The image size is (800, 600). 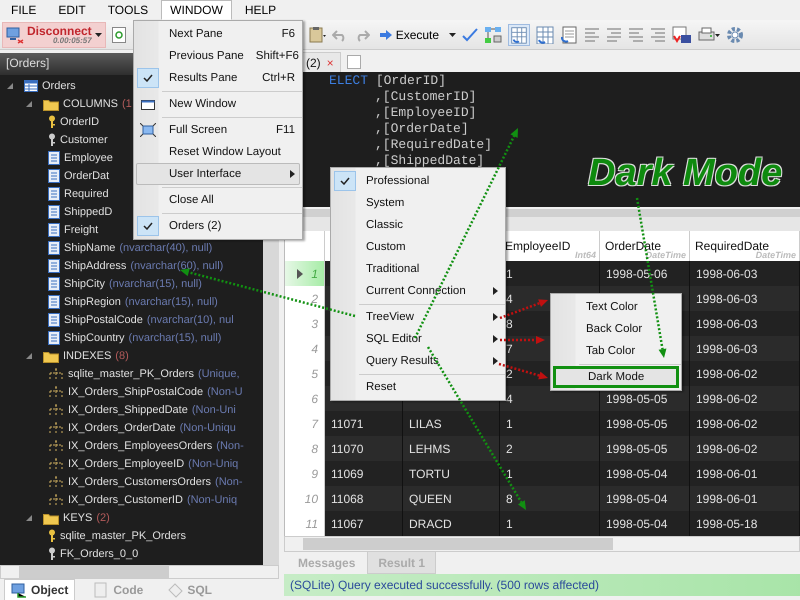 What do you see at coordinates (709, 34) in the screenshot?
I see `printer-icon` at bounding box center [709, 34].